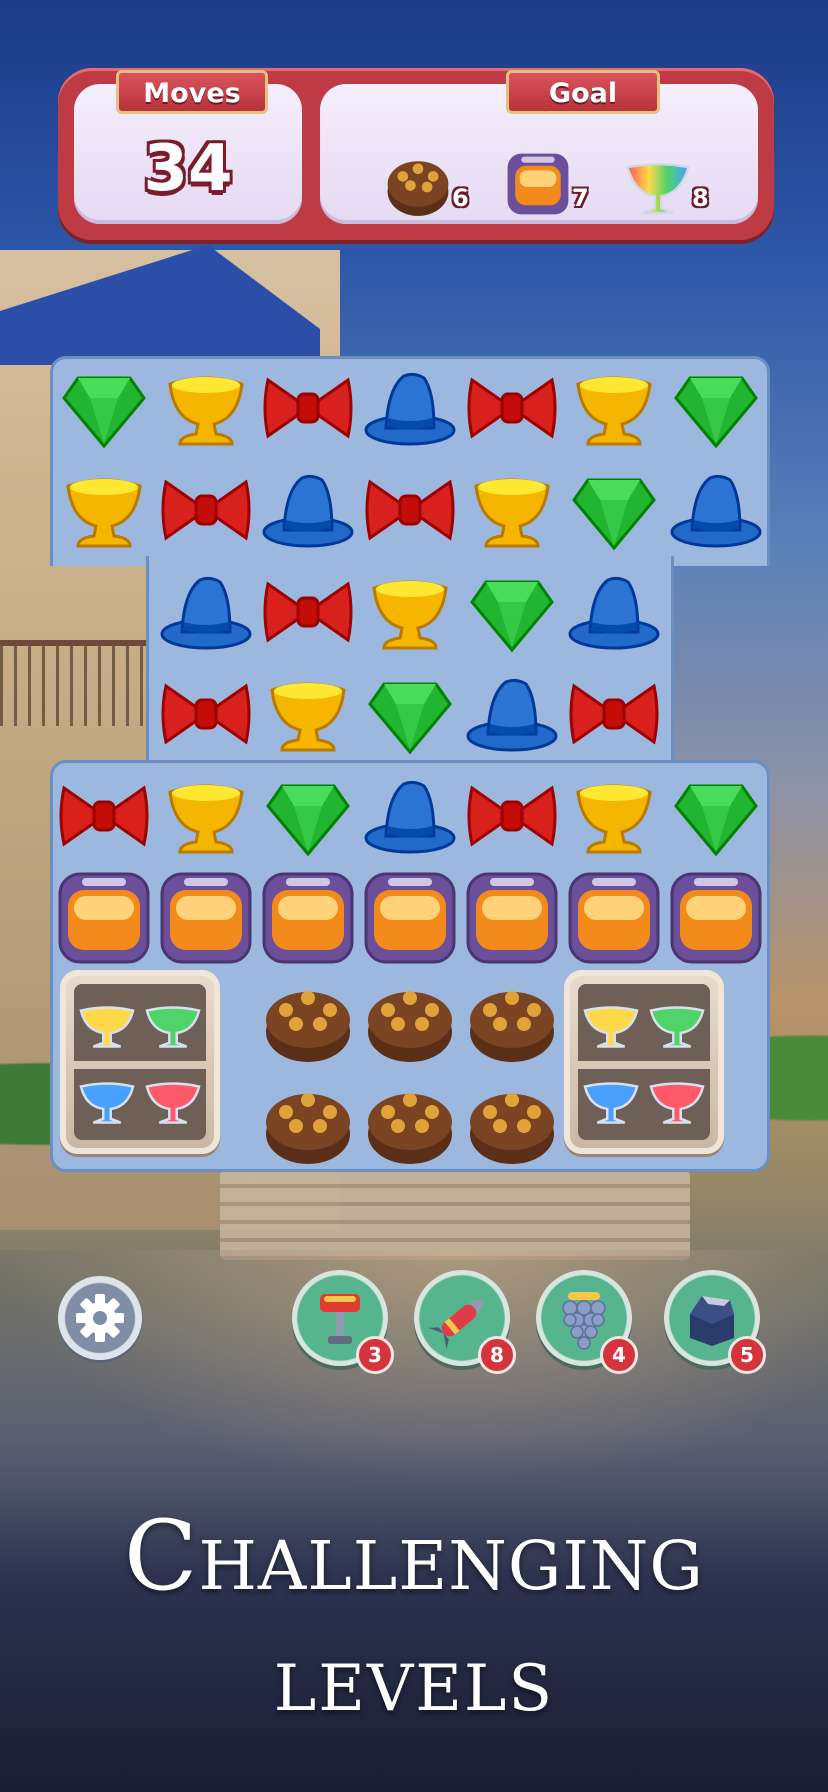  I want to click on shelf-right, so click(644, 1062).